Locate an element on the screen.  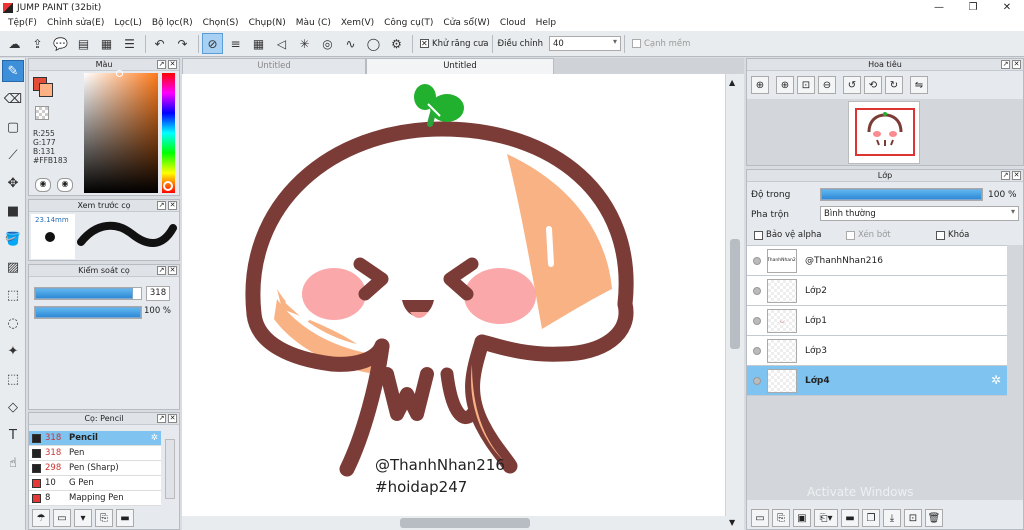
cloud-icon: ☁ is located at coordinates (14, 43).